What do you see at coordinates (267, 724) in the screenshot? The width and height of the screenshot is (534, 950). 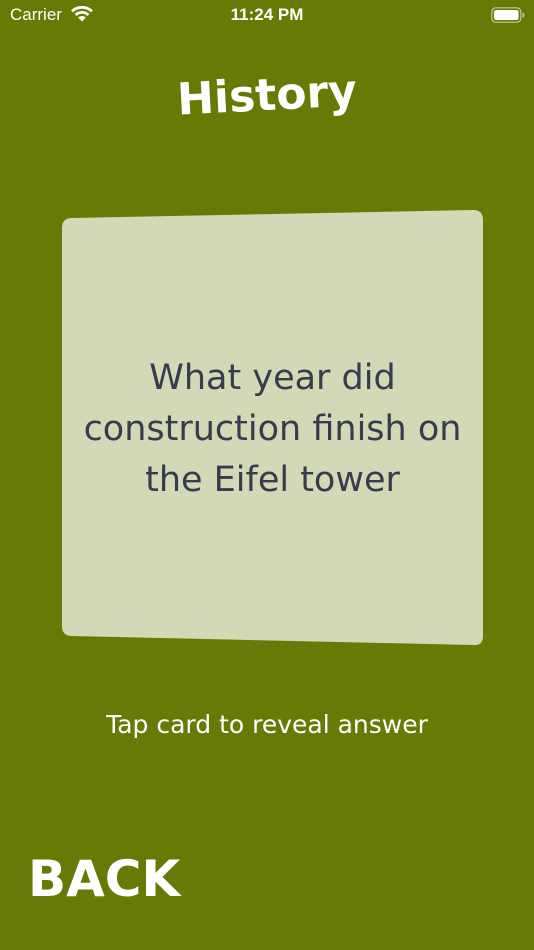 I see `reveal-hint: Tap card to reveal answer` at bounding box center [267, 724].